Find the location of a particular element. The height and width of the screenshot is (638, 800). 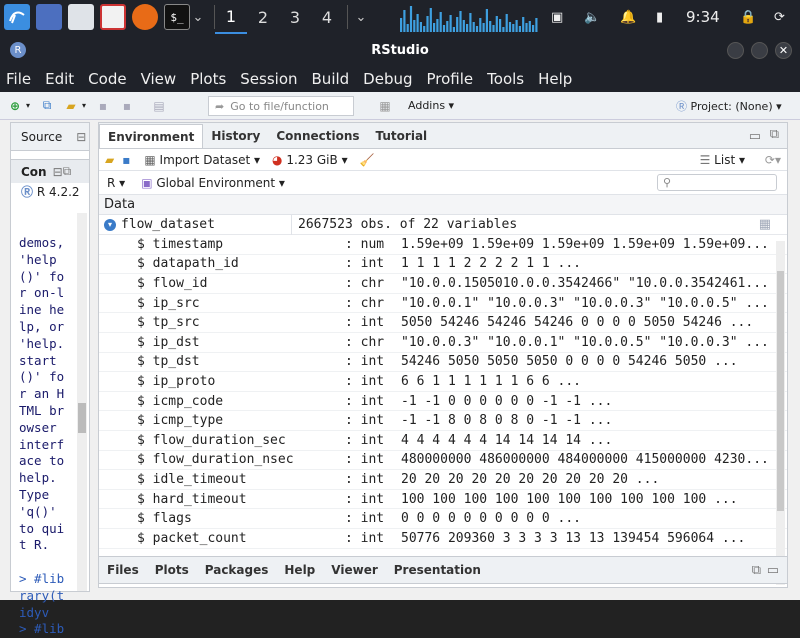

menu-session: Session is located at coordinates (268, 79).